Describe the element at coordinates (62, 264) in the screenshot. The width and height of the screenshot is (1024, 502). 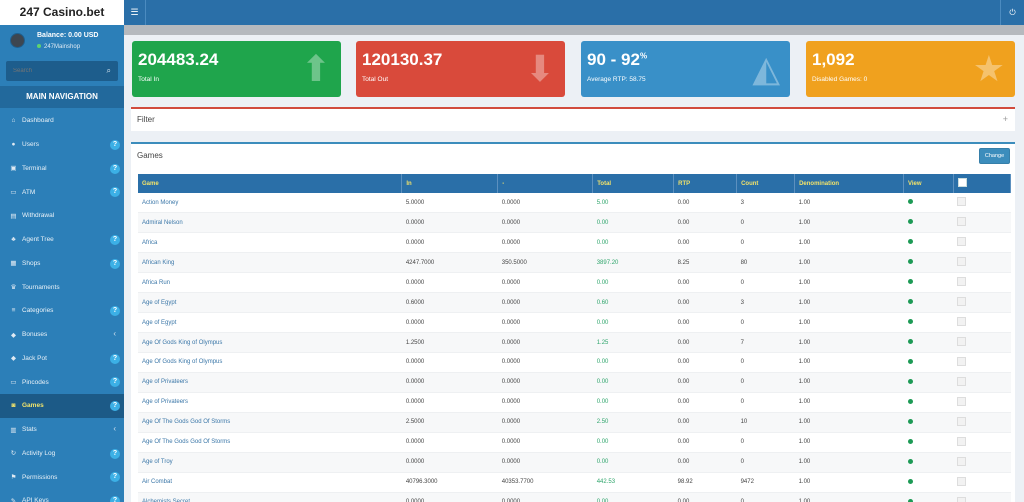
I see `sidebar-item-shops: ▦ Shops?` at that location.